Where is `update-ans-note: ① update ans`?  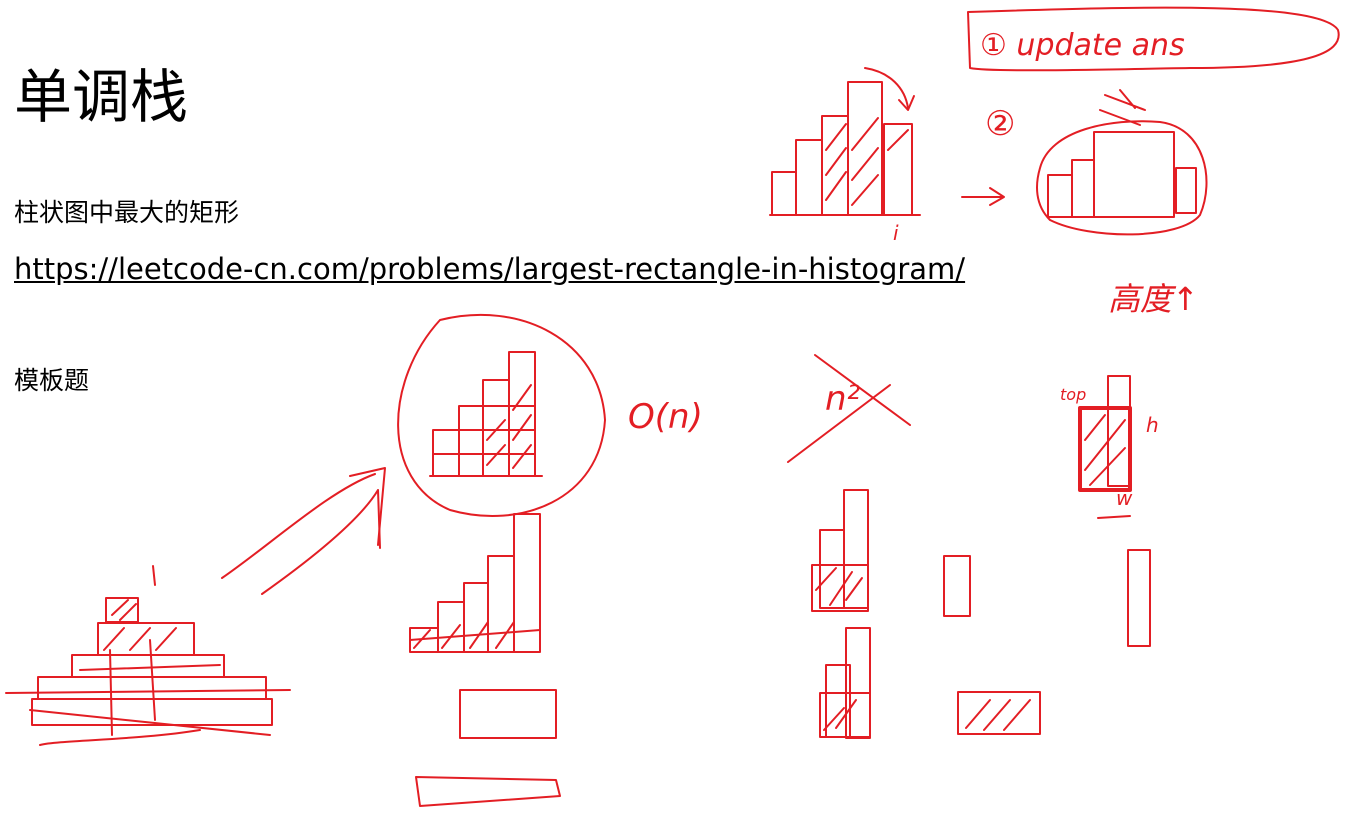 update-ans-note: ① update ans is located at coordinates (1153, 39).